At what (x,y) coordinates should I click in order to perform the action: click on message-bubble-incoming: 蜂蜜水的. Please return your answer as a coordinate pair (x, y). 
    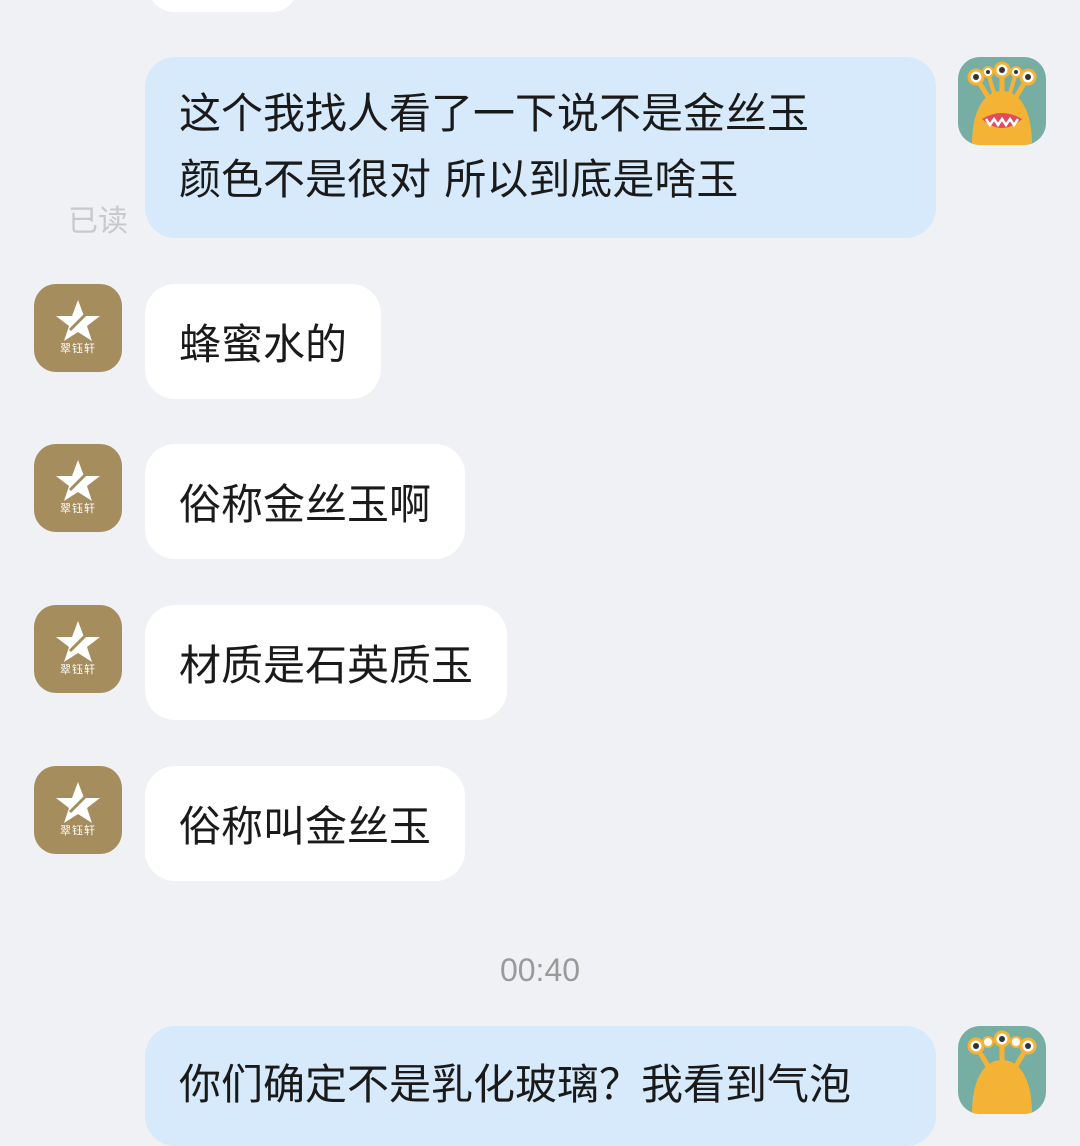
    Looking at the image, I should click on (263, 341).